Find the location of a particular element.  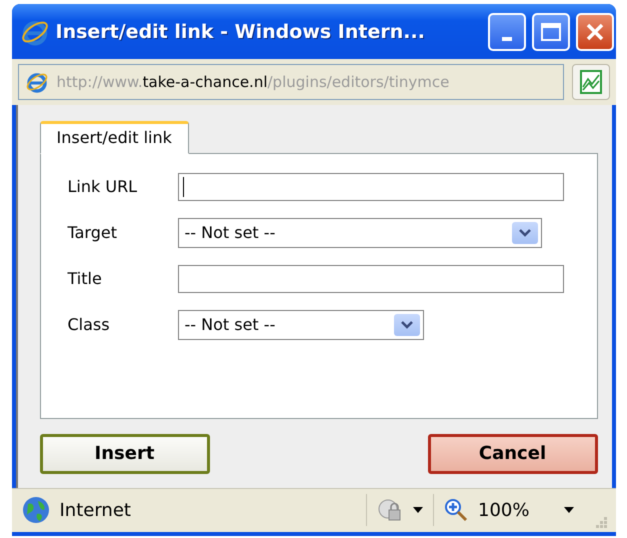

minimize-button is located at coordinates (507, 31).